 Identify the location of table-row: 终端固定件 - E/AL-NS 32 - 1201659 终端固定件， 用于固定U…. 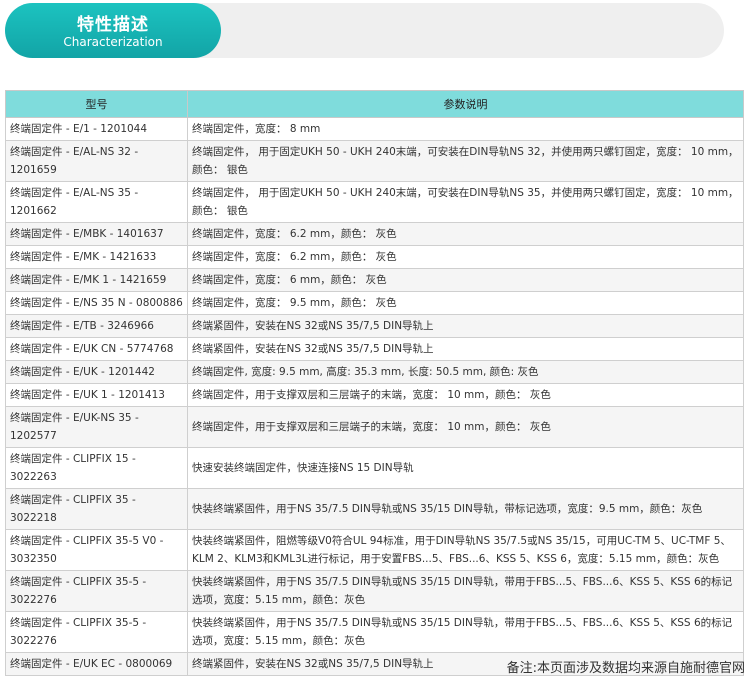
(374, 161).